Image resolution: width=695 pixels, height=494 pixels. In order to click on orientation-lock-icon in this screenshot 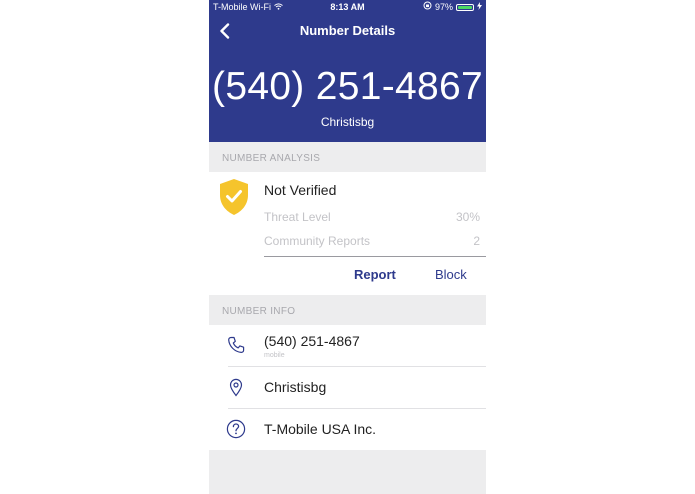, I will do `click(427, 7)`.